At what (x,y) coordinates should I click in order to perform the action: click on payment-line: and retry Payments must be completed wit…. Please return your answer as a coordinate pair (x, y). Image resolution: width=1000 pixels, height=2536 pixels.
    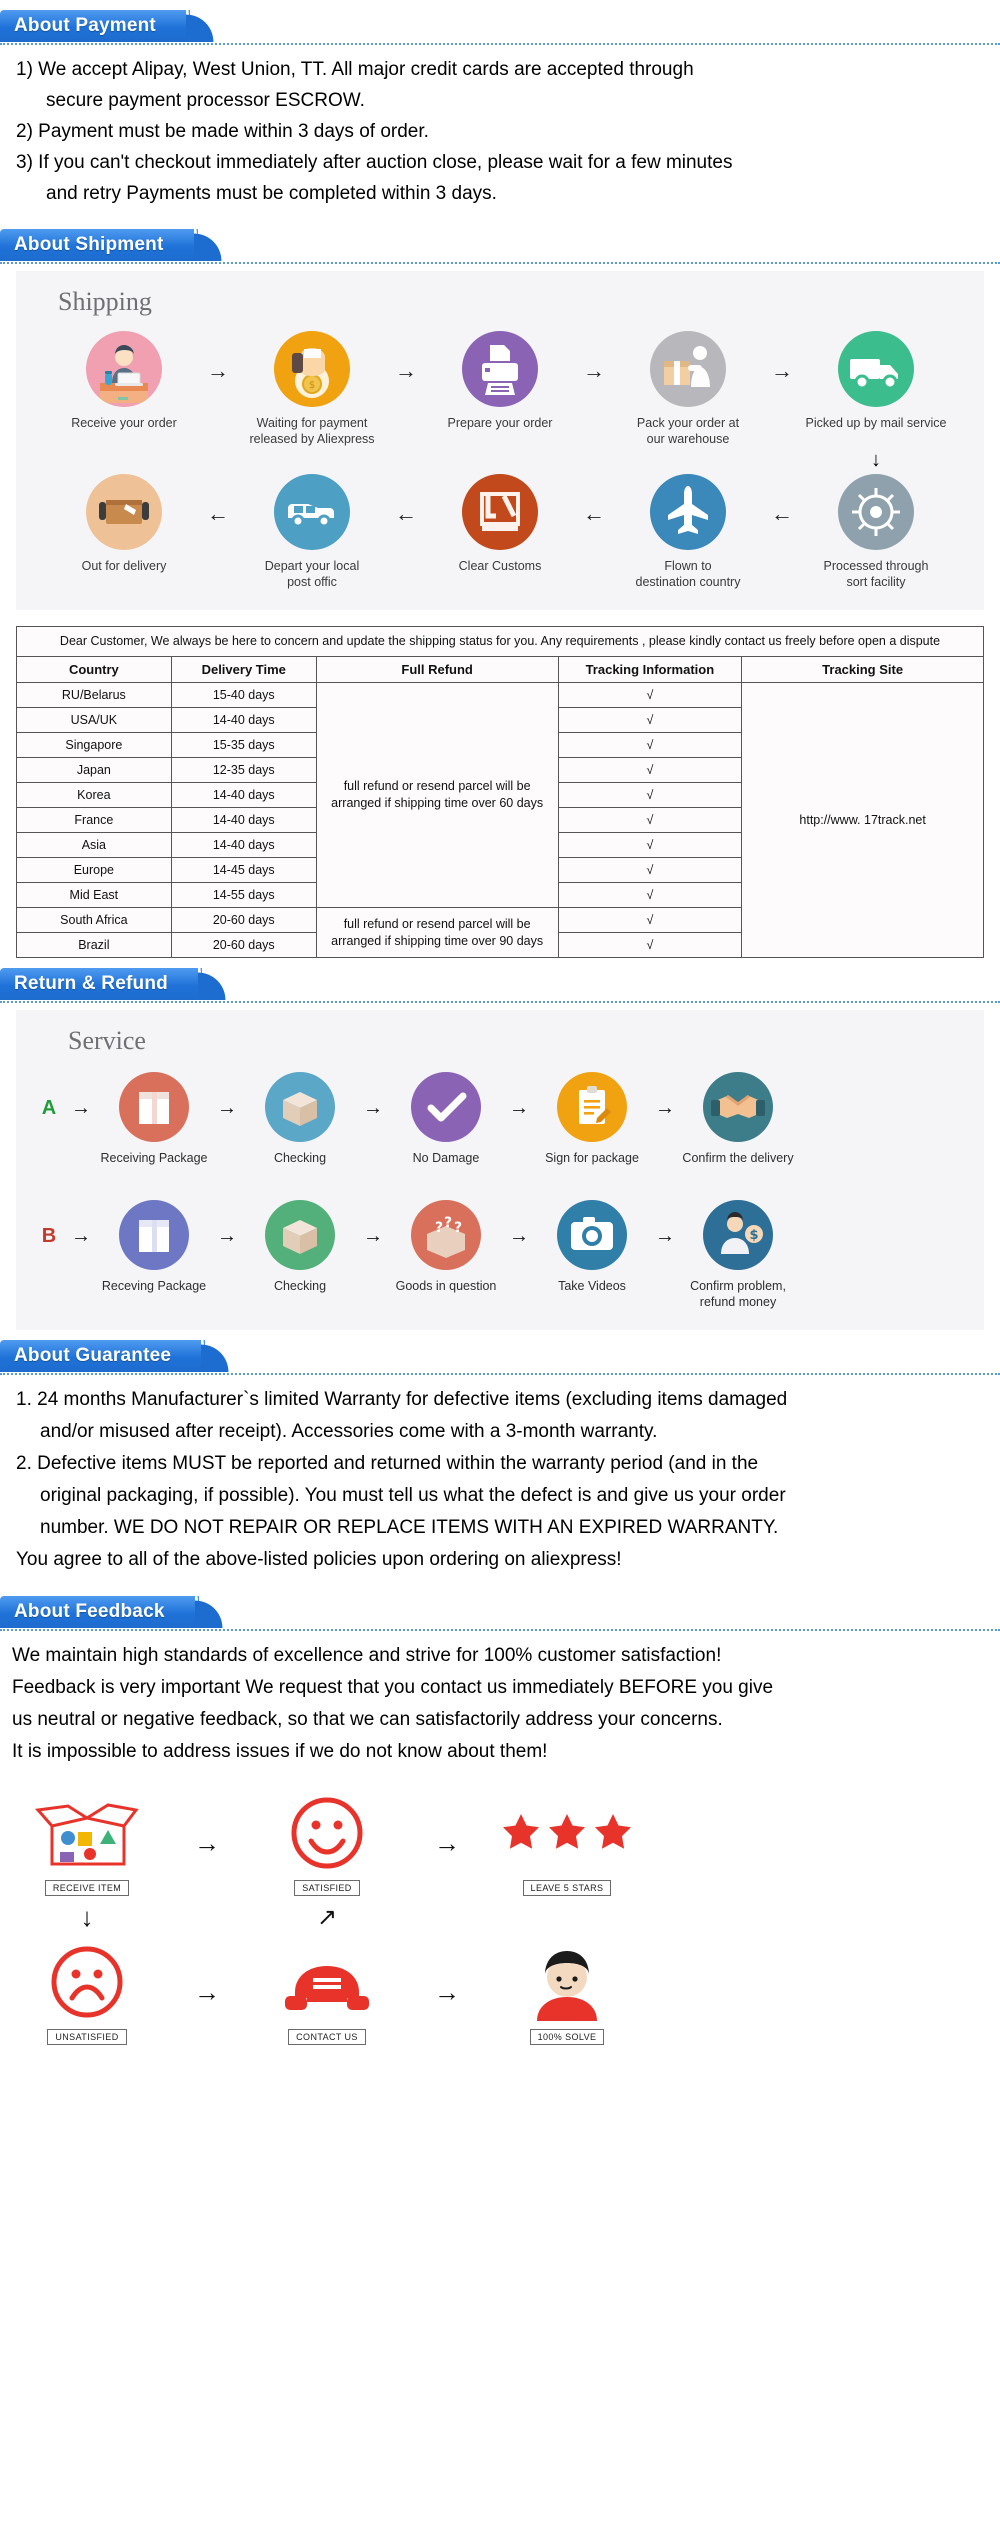
    Looking at the image, I should click on (271, 193).